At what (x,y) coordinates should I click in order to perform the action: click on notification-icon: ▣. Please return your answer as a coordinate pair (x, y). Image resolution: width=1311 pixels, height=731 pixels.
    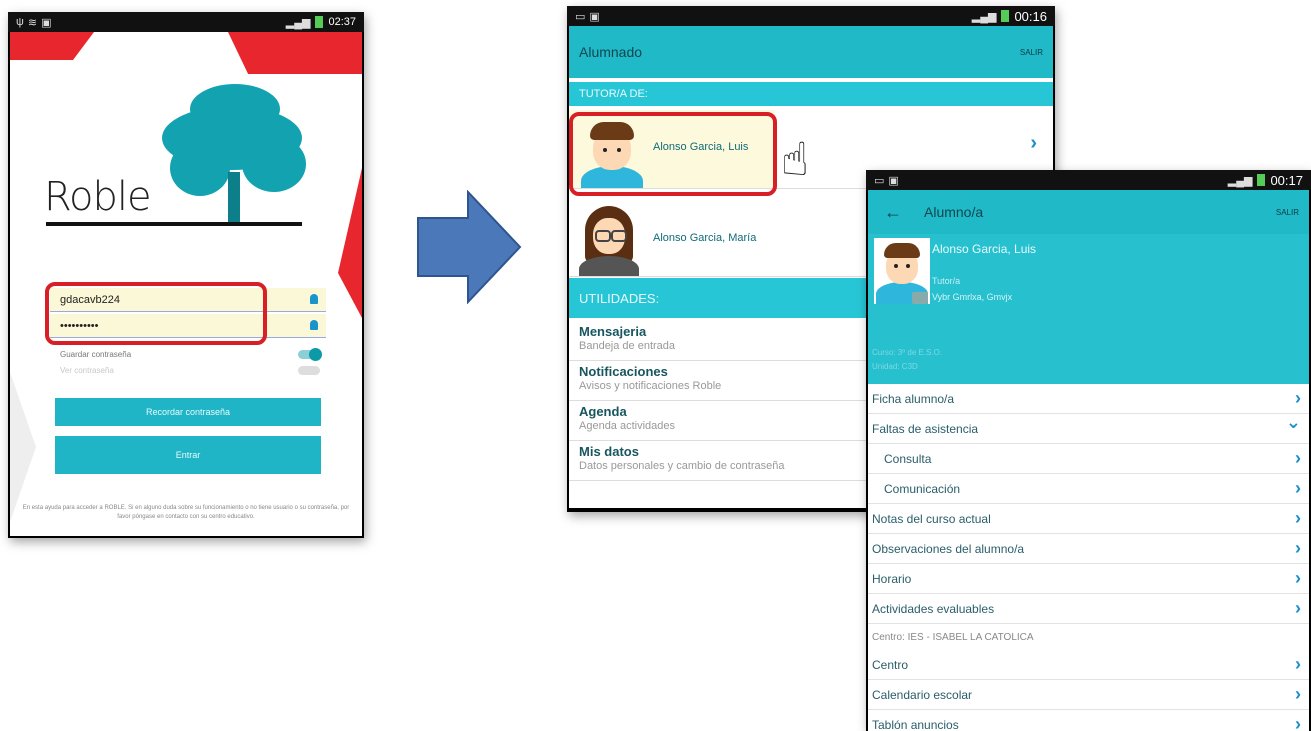
    Looking at the image, I should click on (893, 180).